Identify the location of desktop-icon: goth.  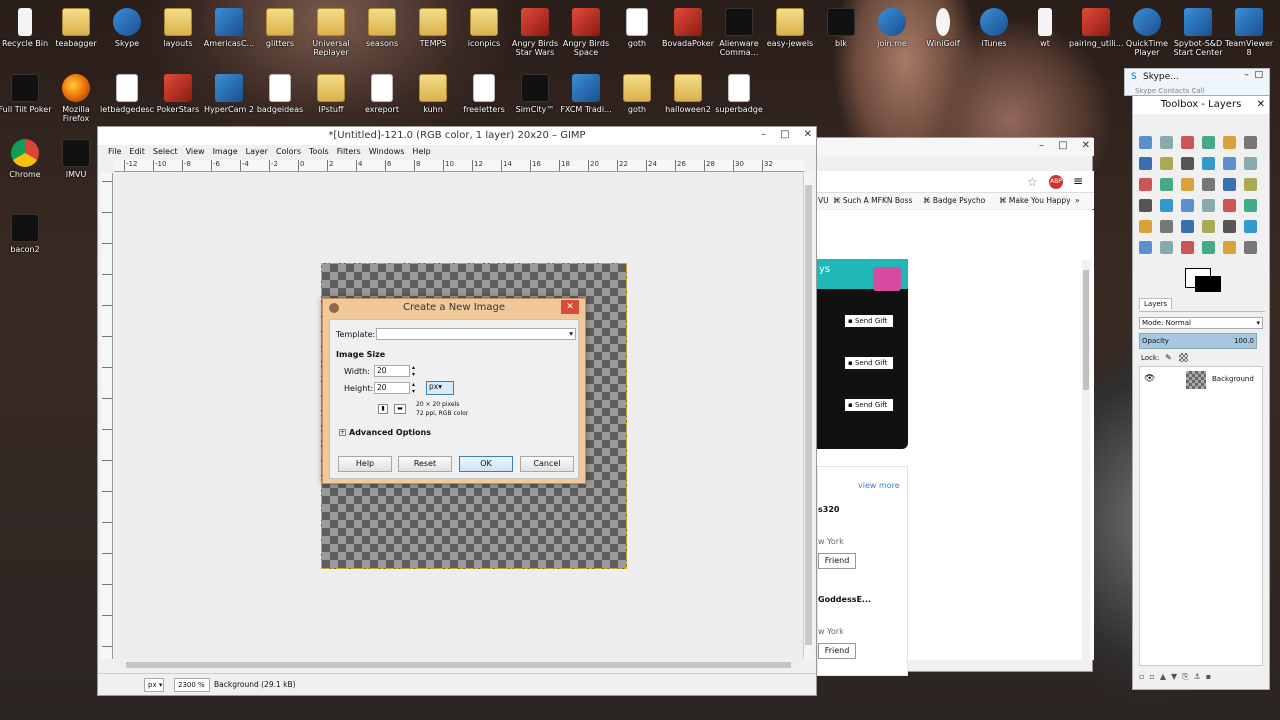
(637, 37).